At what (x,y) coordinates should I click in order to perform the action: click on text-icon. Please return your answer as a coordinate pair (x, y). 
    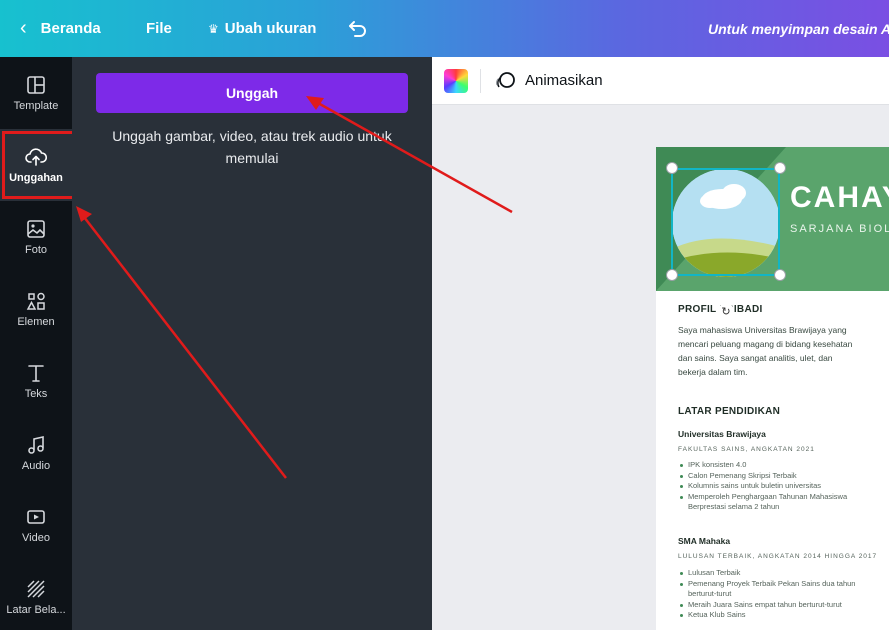
    Looking at the image, I should click on (36, 373).